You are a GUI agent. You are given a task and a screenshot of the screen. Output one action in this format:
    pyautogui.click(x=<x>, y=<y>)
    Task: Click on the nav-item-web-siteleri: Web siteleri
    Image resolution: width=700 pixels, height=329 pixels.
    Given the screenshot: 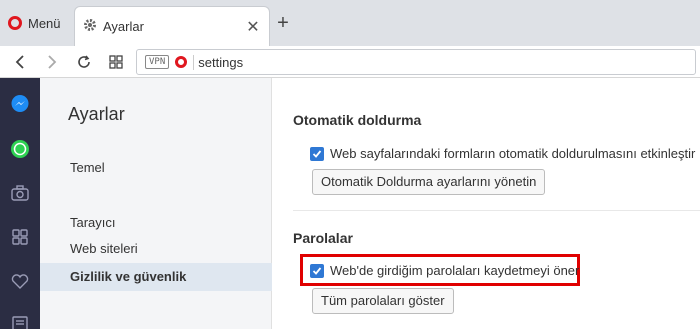 What is the action you would take?
    pyautogui.click(x=156, y=249)
    